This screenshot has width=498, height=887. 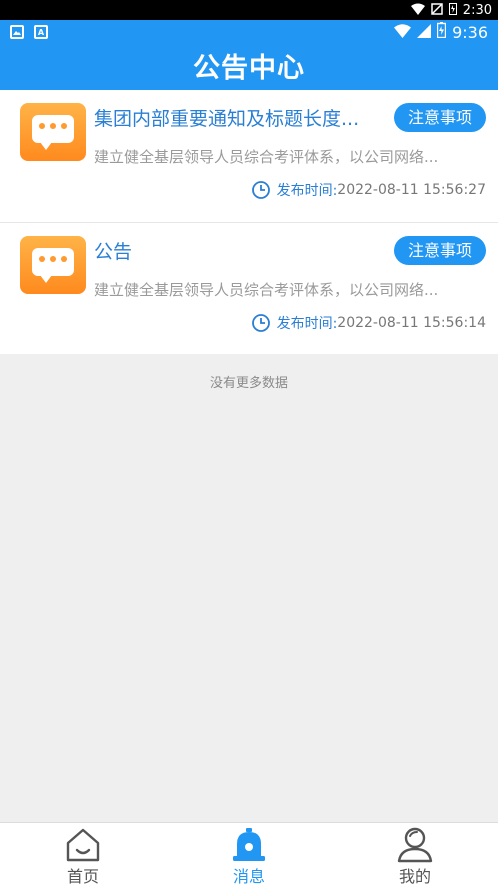 What do you see at coordinates (477, 10) in the screenshot?
I see `system-clock: 2:30` at bounding box center [477, 10].